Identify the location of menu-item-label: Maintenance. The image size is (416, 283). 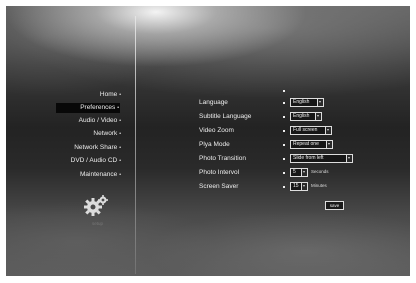
(99, 174).